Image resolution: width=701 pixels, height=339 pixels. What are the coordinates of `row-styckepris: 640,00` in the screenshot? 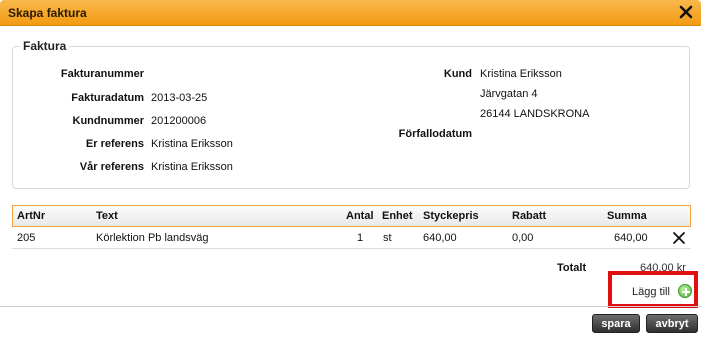 It's located at (440, 238).